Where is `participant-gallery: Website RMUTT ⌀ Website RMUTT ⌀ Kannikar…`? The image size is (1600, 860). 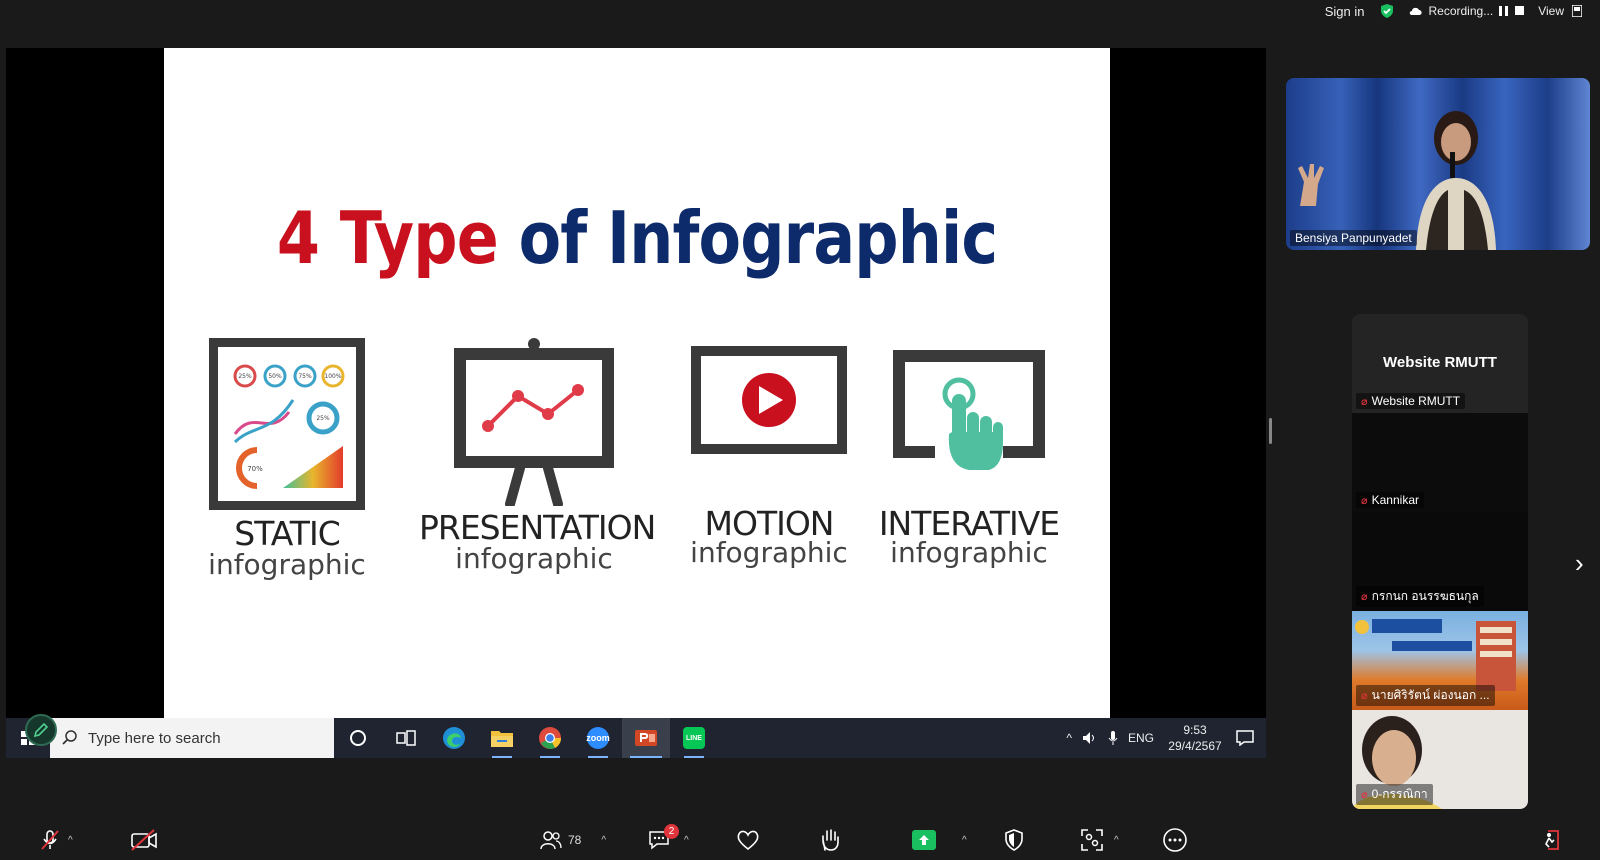
participant-gallery: Website RMUTT ⌀ Website RMUTT ⌀ Kannikar… is located at coordinates (1440, 561).